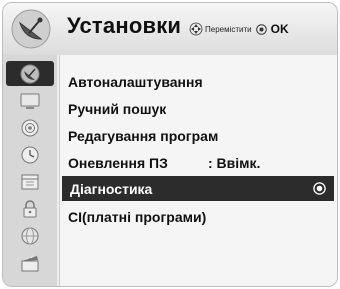 Image resolution: width=340 pixels, height=289 pixels. I want to click on globe-icon, so click(30, 235).